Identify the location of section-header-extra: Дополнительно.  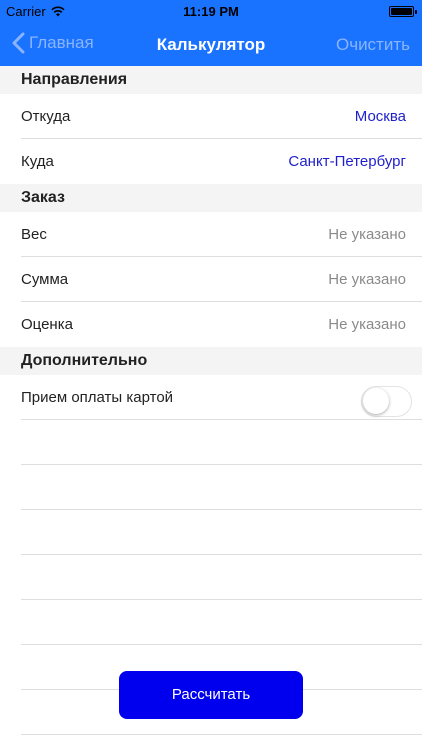
(211, 361).